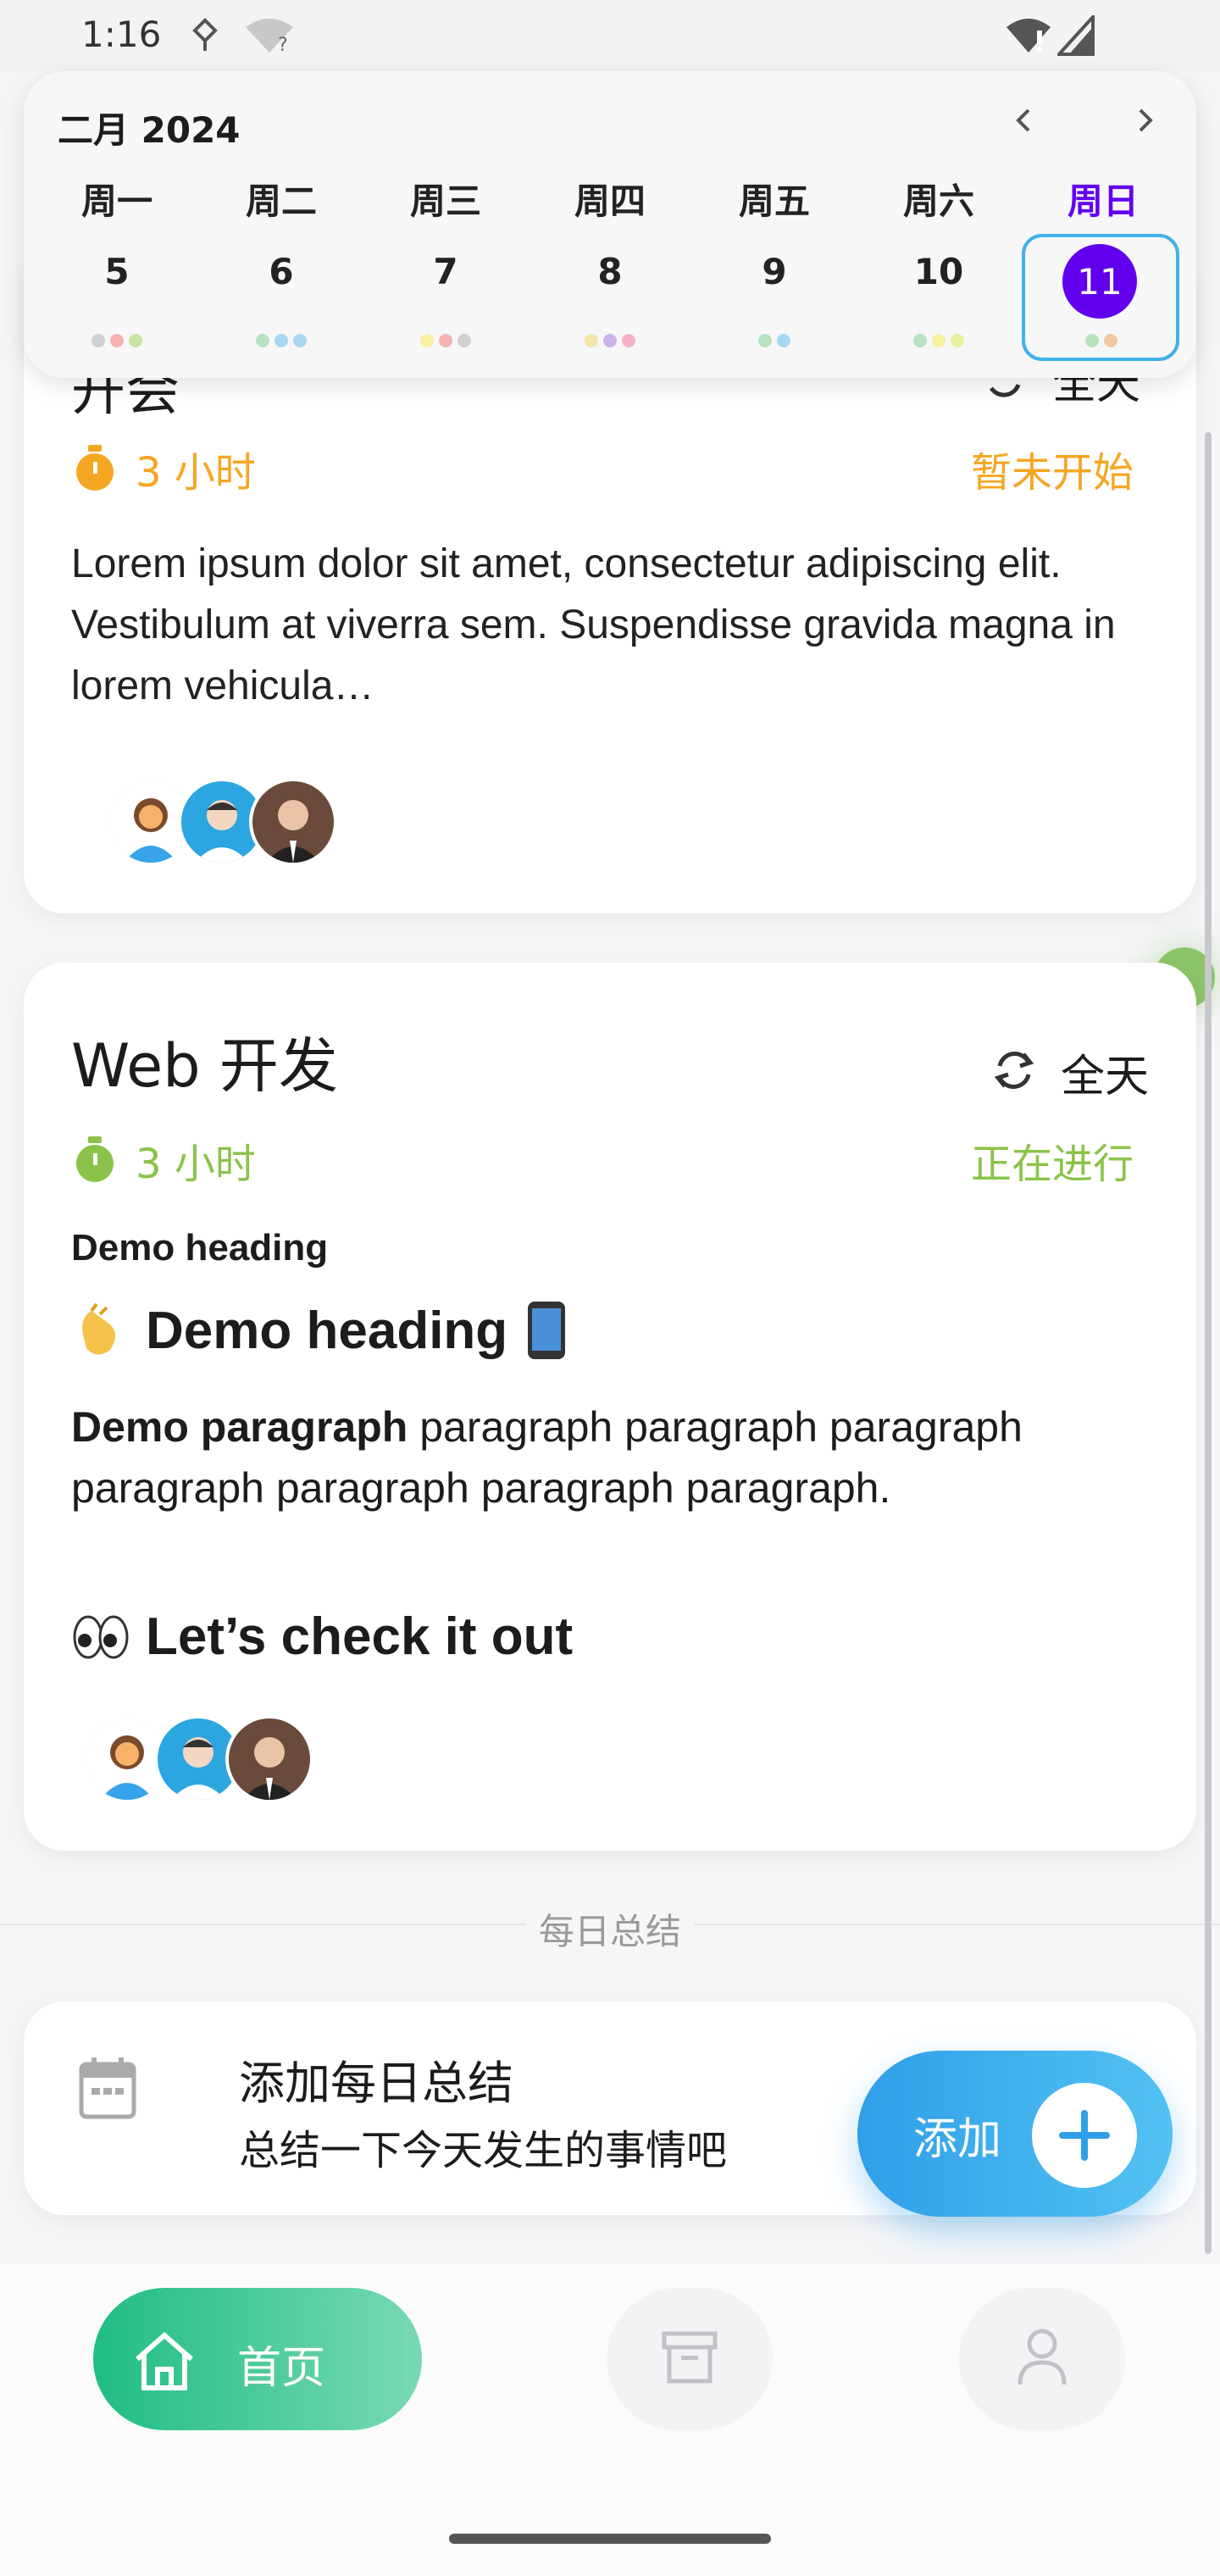 The height and width of the screenshot is (2576, 1220). I want to click on weekday-thu: 周四, so click(610, 201).